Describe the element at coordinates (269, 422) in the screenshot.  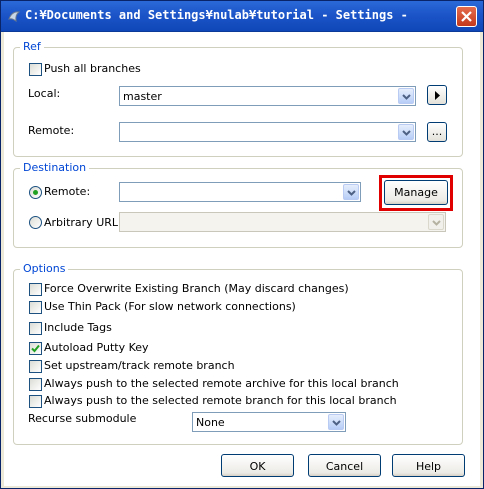
I see `recurse-submodule-select: None` at that location.